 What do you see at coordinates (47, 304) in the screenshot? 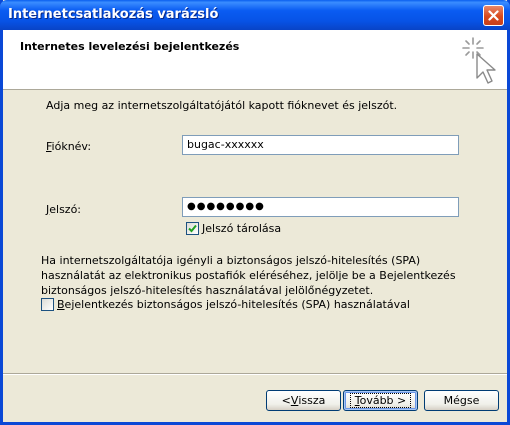
I see `spa-checkbox` at bounding box center [47, 304].